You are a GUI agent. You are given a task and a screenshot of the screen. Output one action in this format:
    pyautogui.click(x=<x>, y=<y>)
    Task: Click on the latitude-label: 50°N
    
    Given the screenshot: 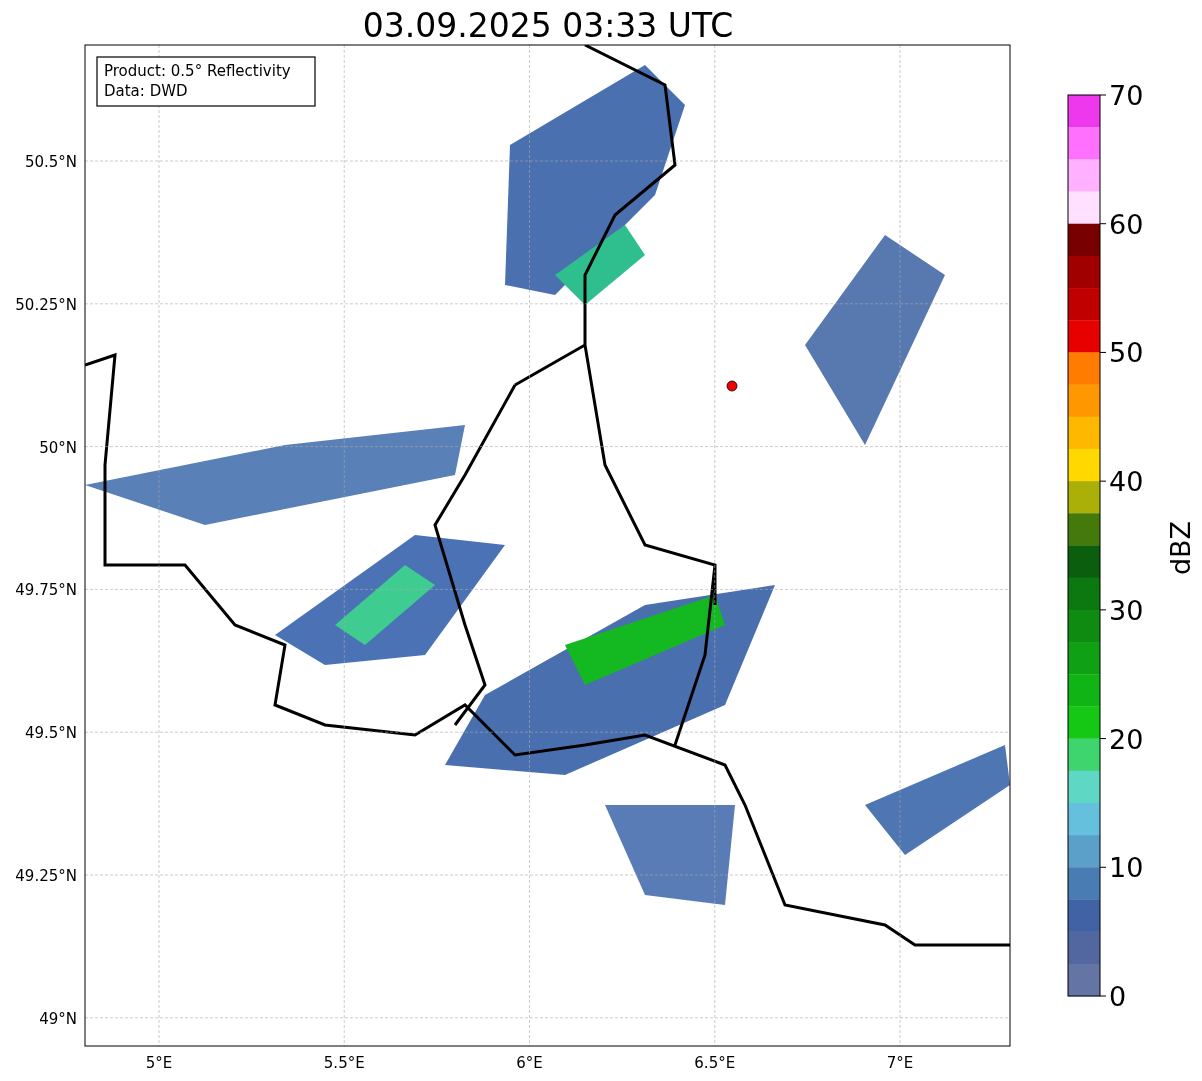 What is the action you would take?
    pyautogui.click(x=58, y=447)
    